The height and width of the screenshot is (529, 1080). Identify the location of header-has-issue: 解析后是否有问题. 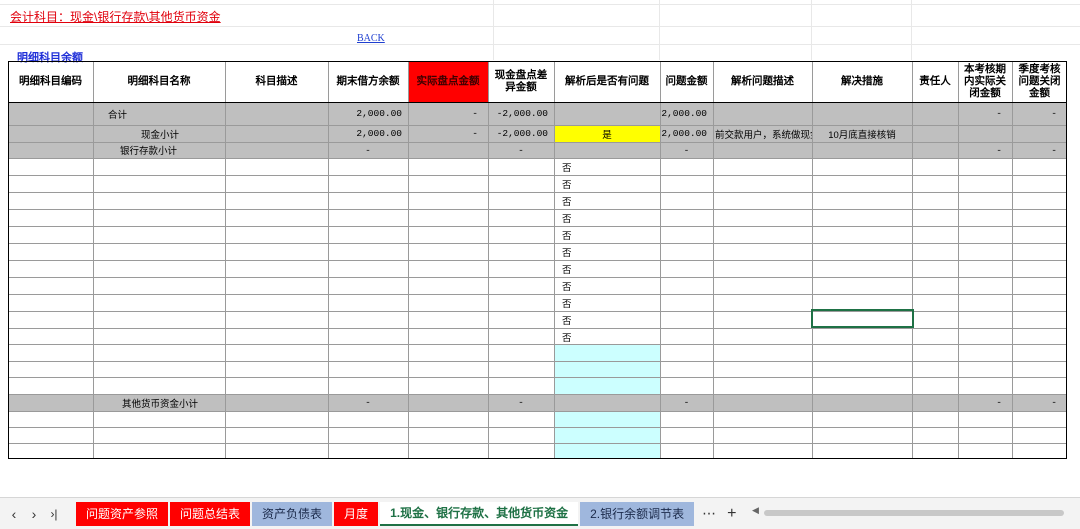
(607, 81).